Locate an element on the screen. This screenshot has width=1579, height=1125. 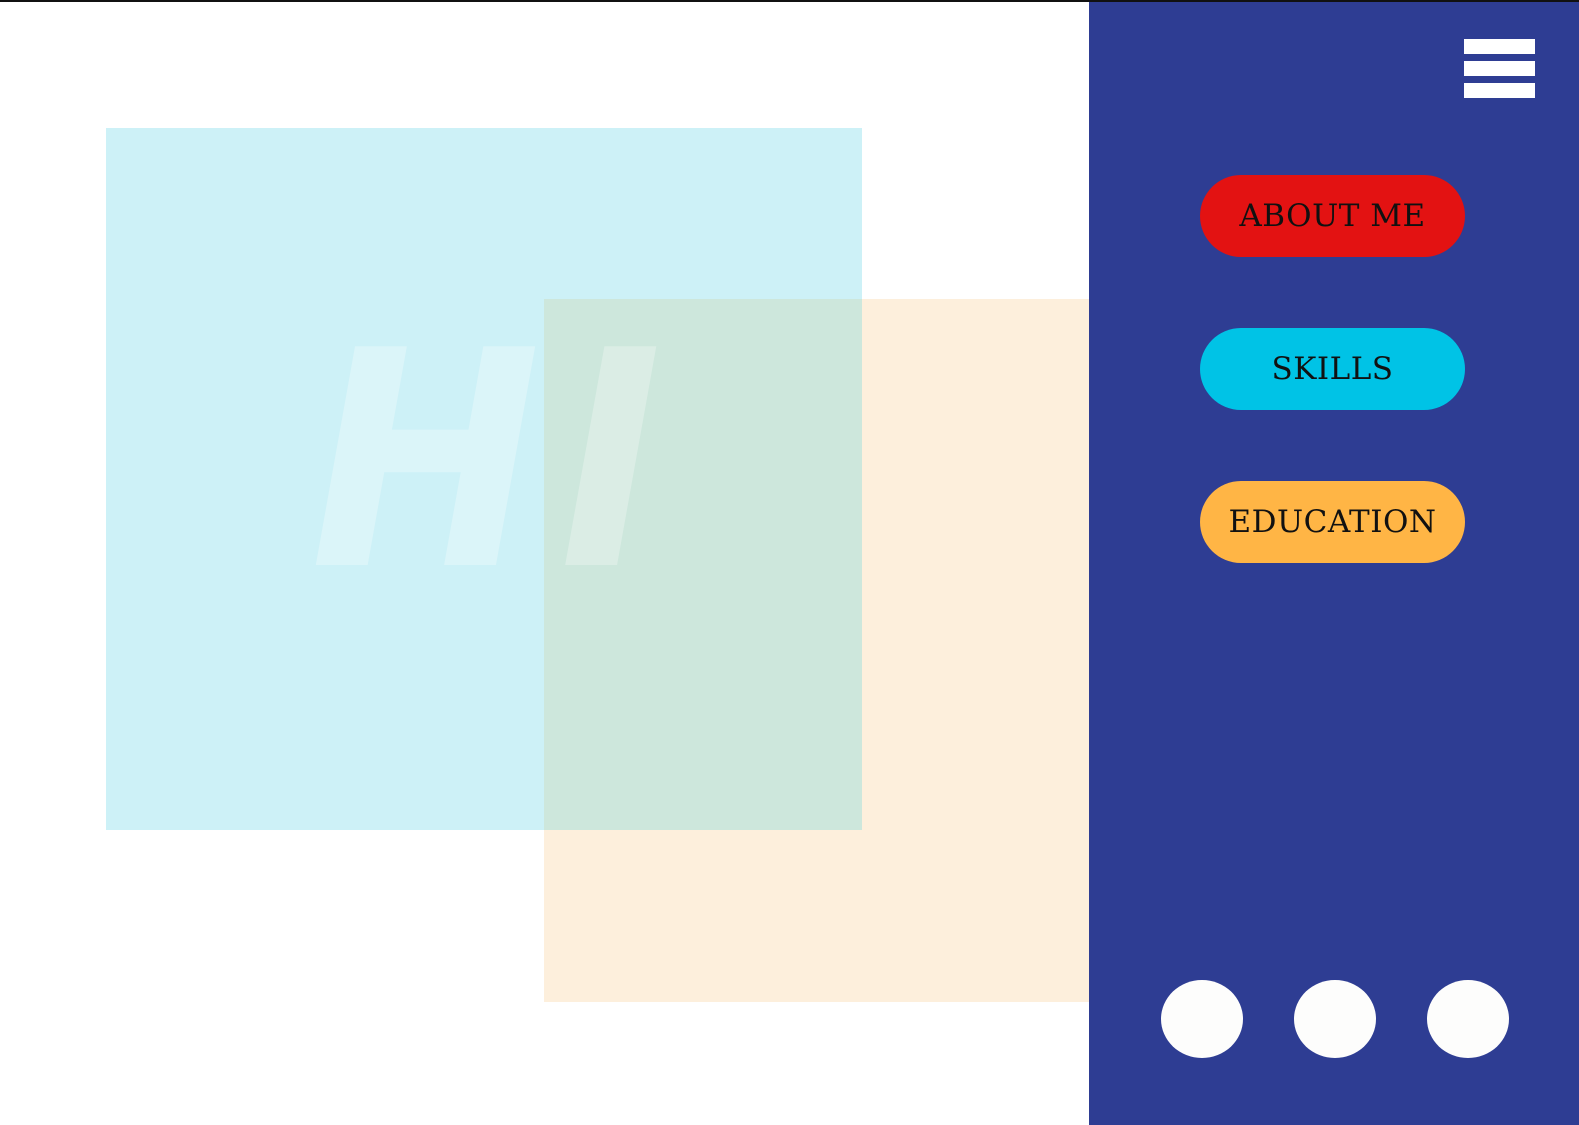
menu-bar-top is located at coordinates (1499, 46).